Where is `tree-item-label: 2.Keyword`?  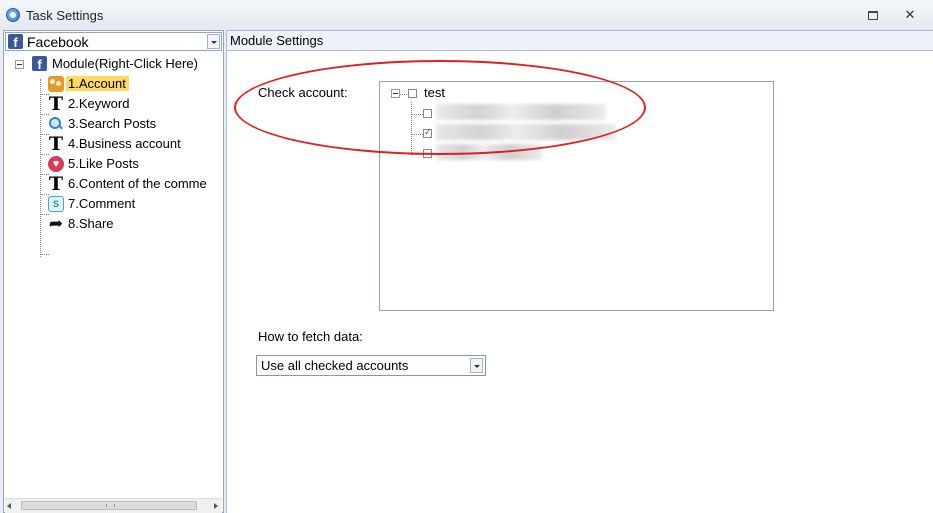 tree-item-label: 2.Keyword is located at coordinates (99, 103).